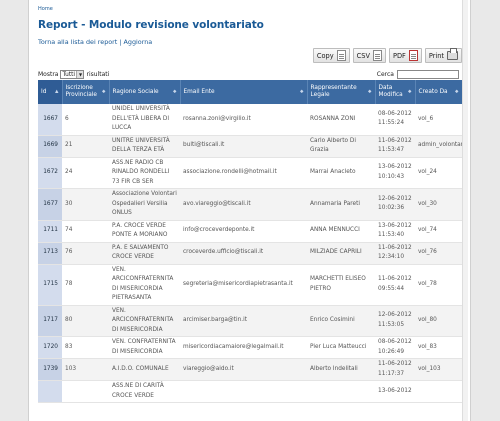 The width and height of the screenshot is (500, 421). Describe the element at coordinates (144, 391) in the screenshot. I see `cell-ragione: ASS.NE DI CARITÀ CROCE VERDE` at that location.